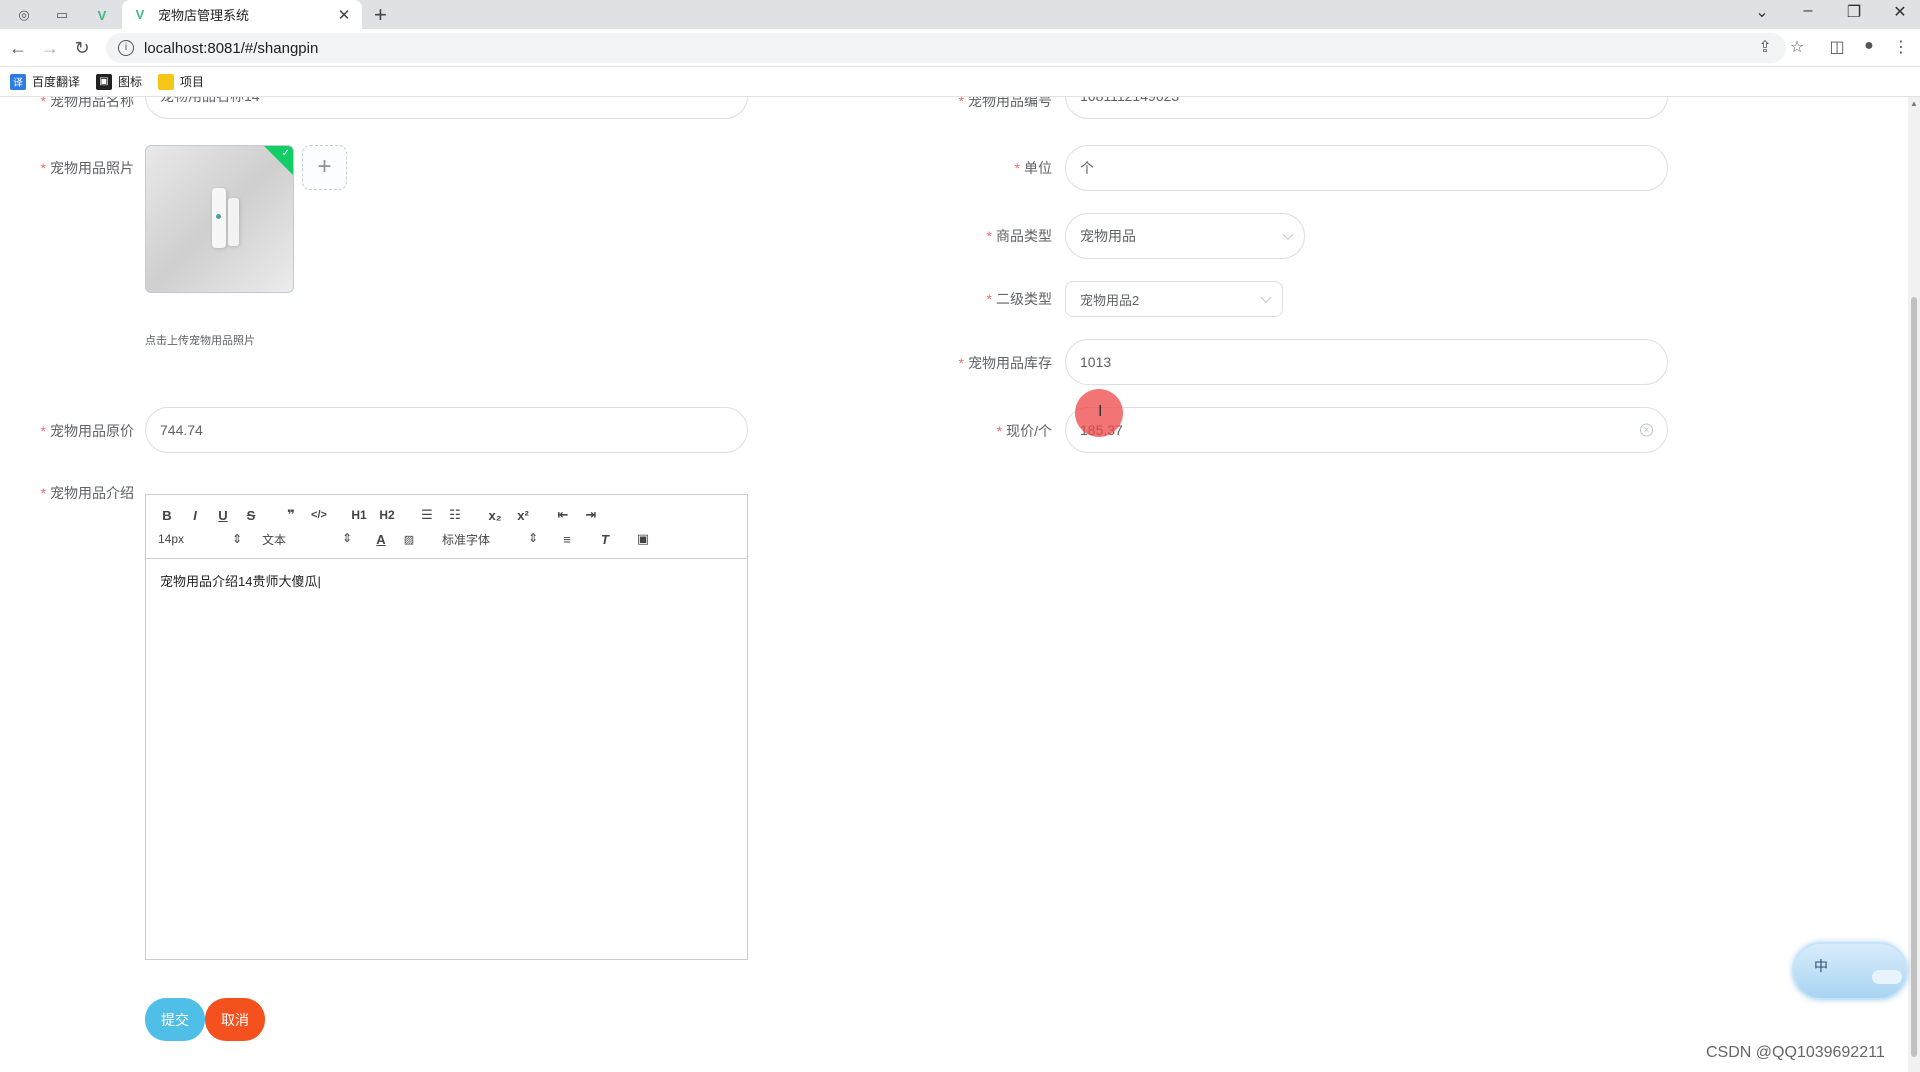  Describe the element at coordinates (1869, 48) in the screenshot. I see `profile-icon: ●` at that location.